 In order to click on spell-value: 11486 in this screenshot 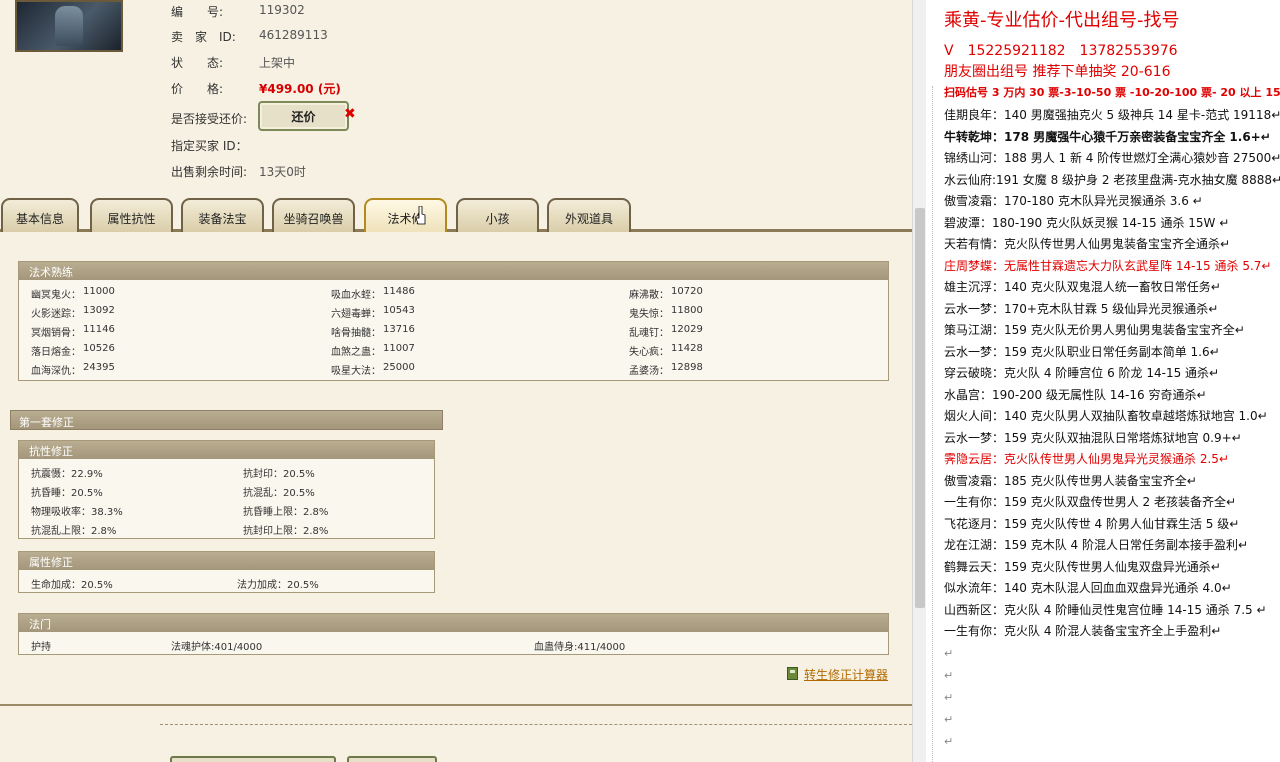, I will do `click(399, 291)`.